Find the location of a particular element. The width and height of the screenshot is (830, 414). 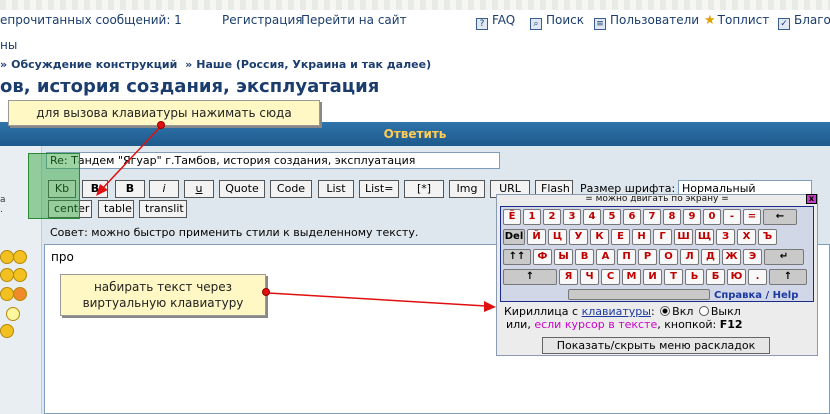

key-2-4: А is located at coordinates (605, 257).